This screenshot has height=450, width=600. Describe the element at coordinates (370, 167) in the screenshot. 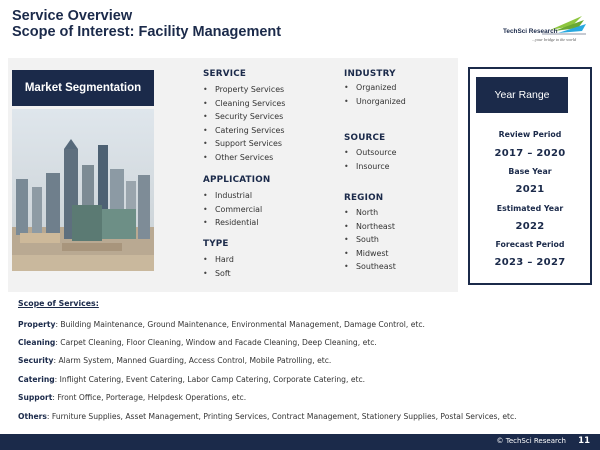

I see `list-item: Insource` at that location.